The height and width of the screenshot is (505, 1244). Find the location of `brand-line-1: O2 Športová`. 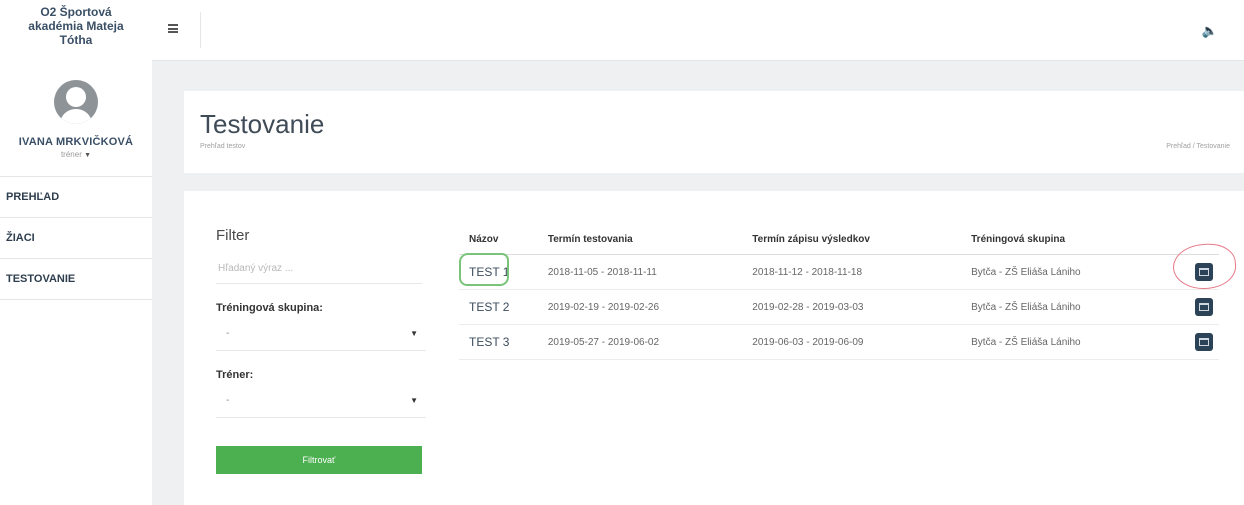

brand-line-1: O2 Športová is located at coordinates (76, 12).